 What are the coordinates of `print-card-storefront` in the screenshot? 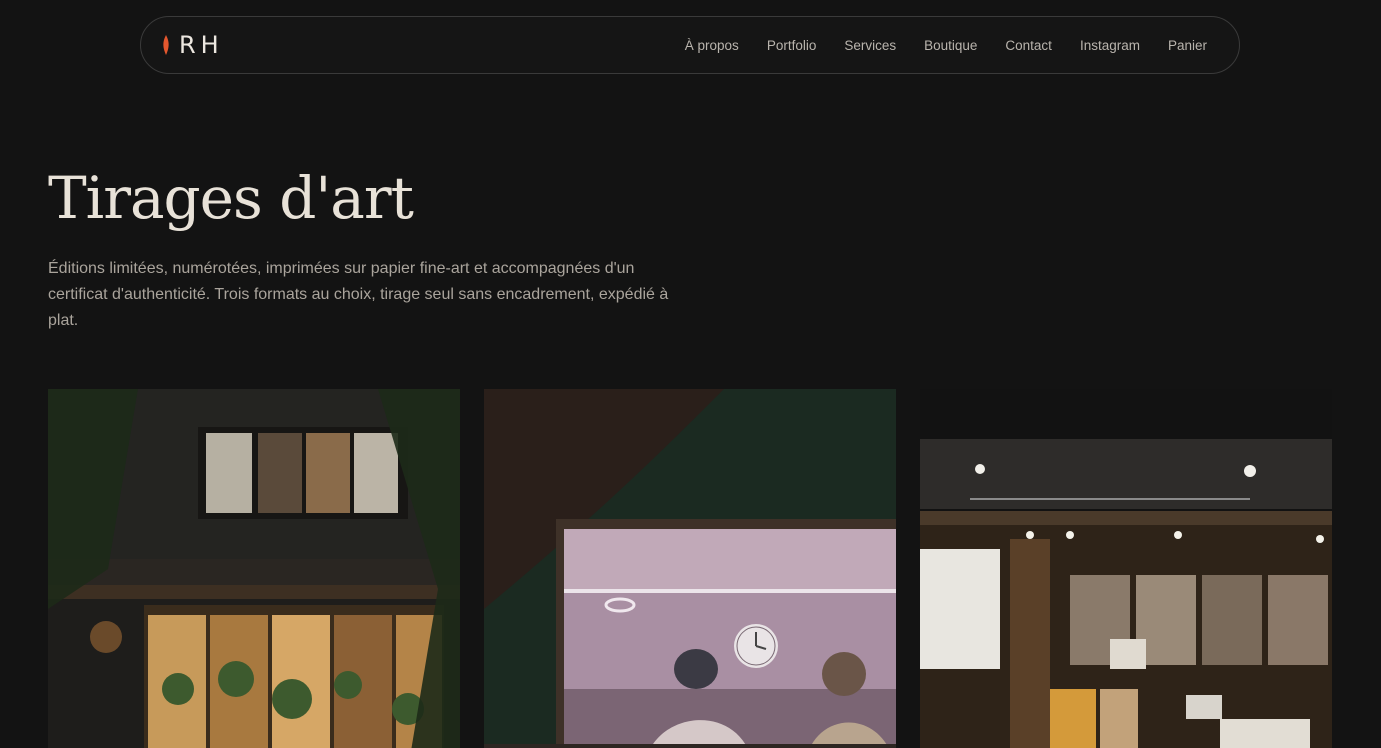 It's located at (254, 568).